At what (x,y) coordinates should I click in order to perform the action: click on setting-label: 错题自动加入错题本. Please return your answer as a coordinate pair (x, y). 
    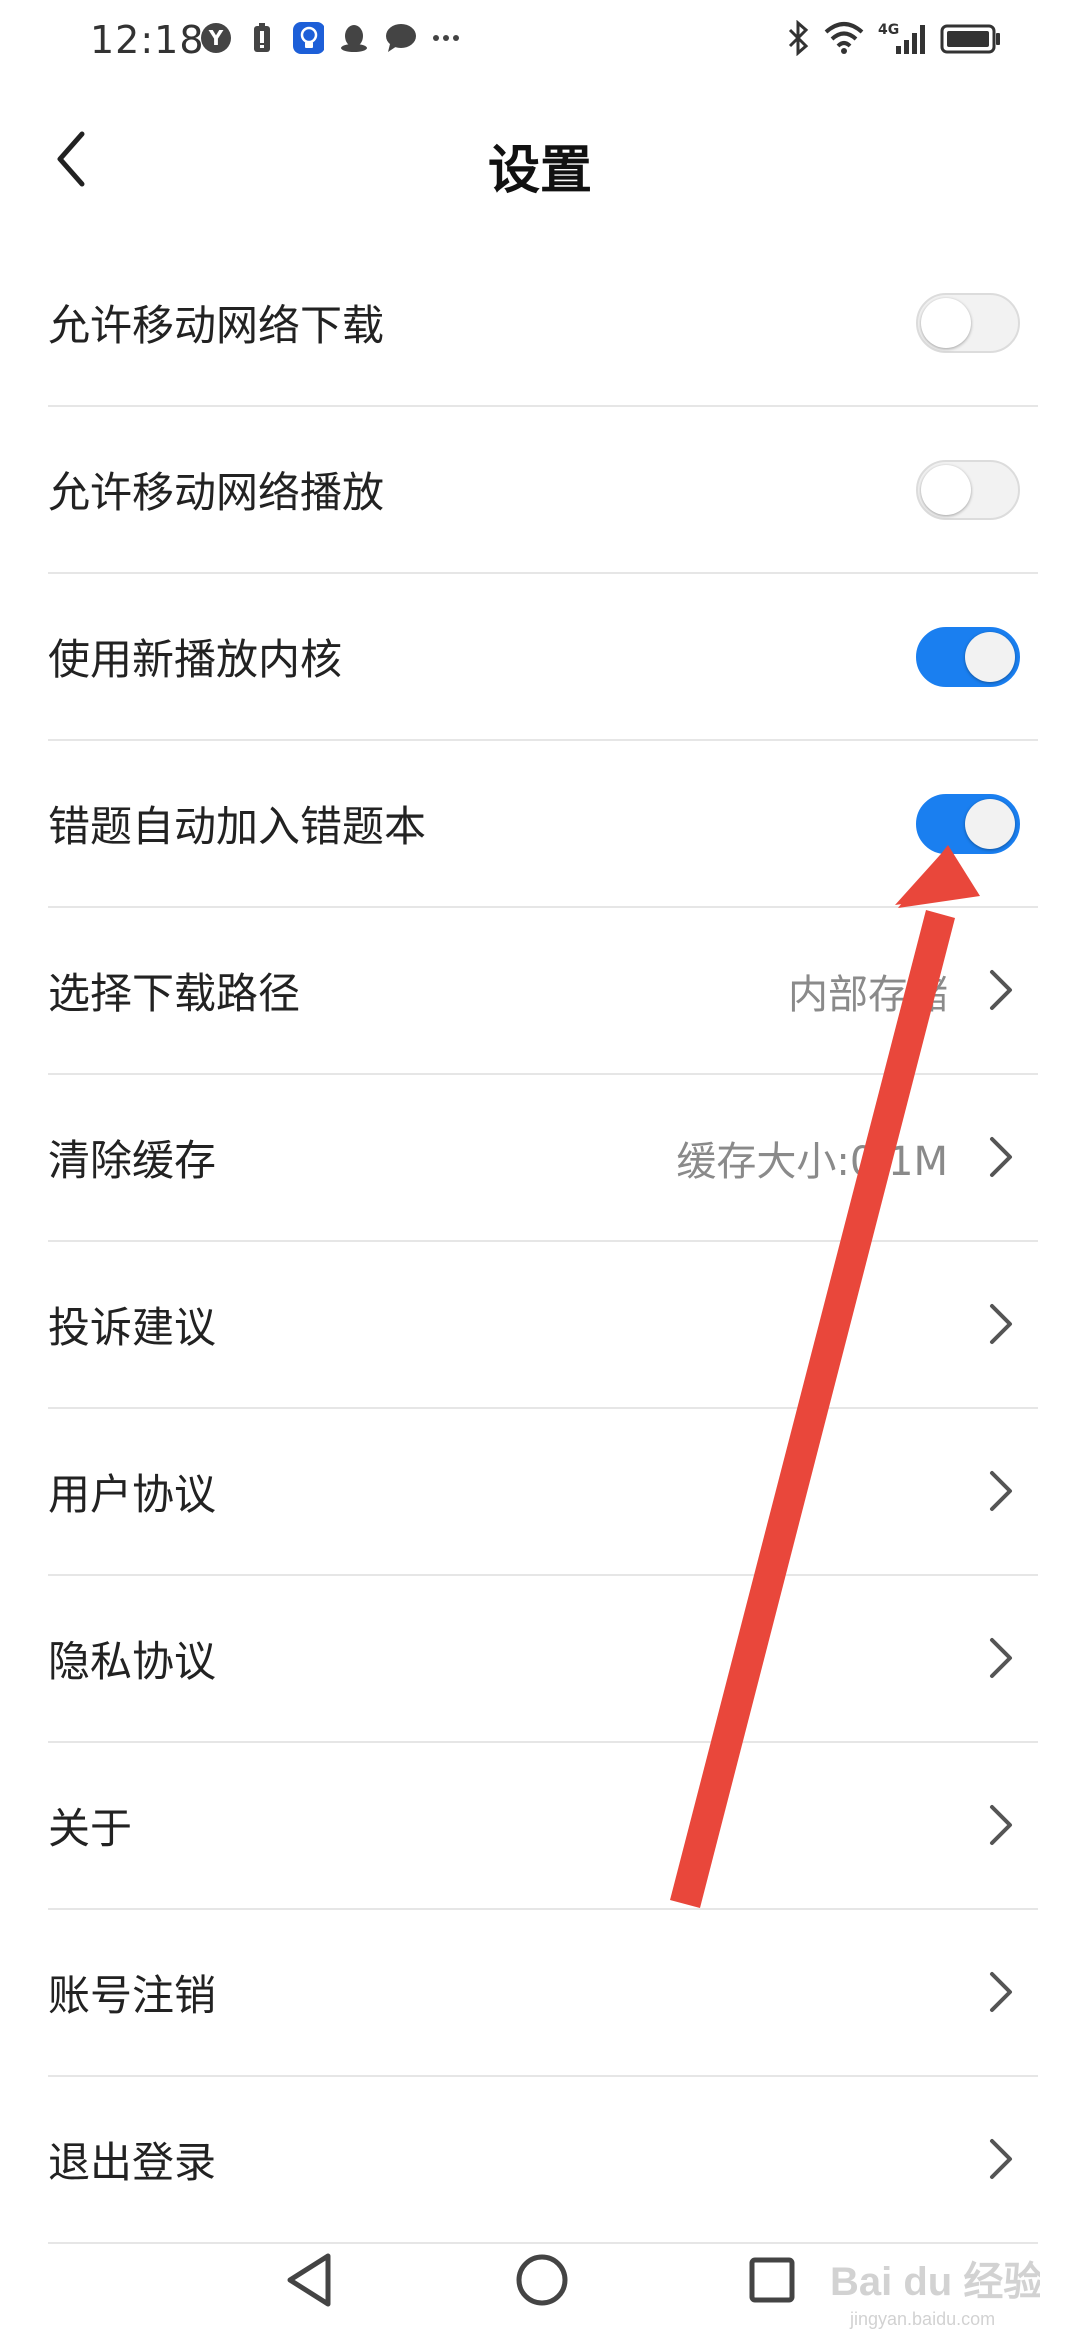
    Looking at the image, I should click on (237, 826).